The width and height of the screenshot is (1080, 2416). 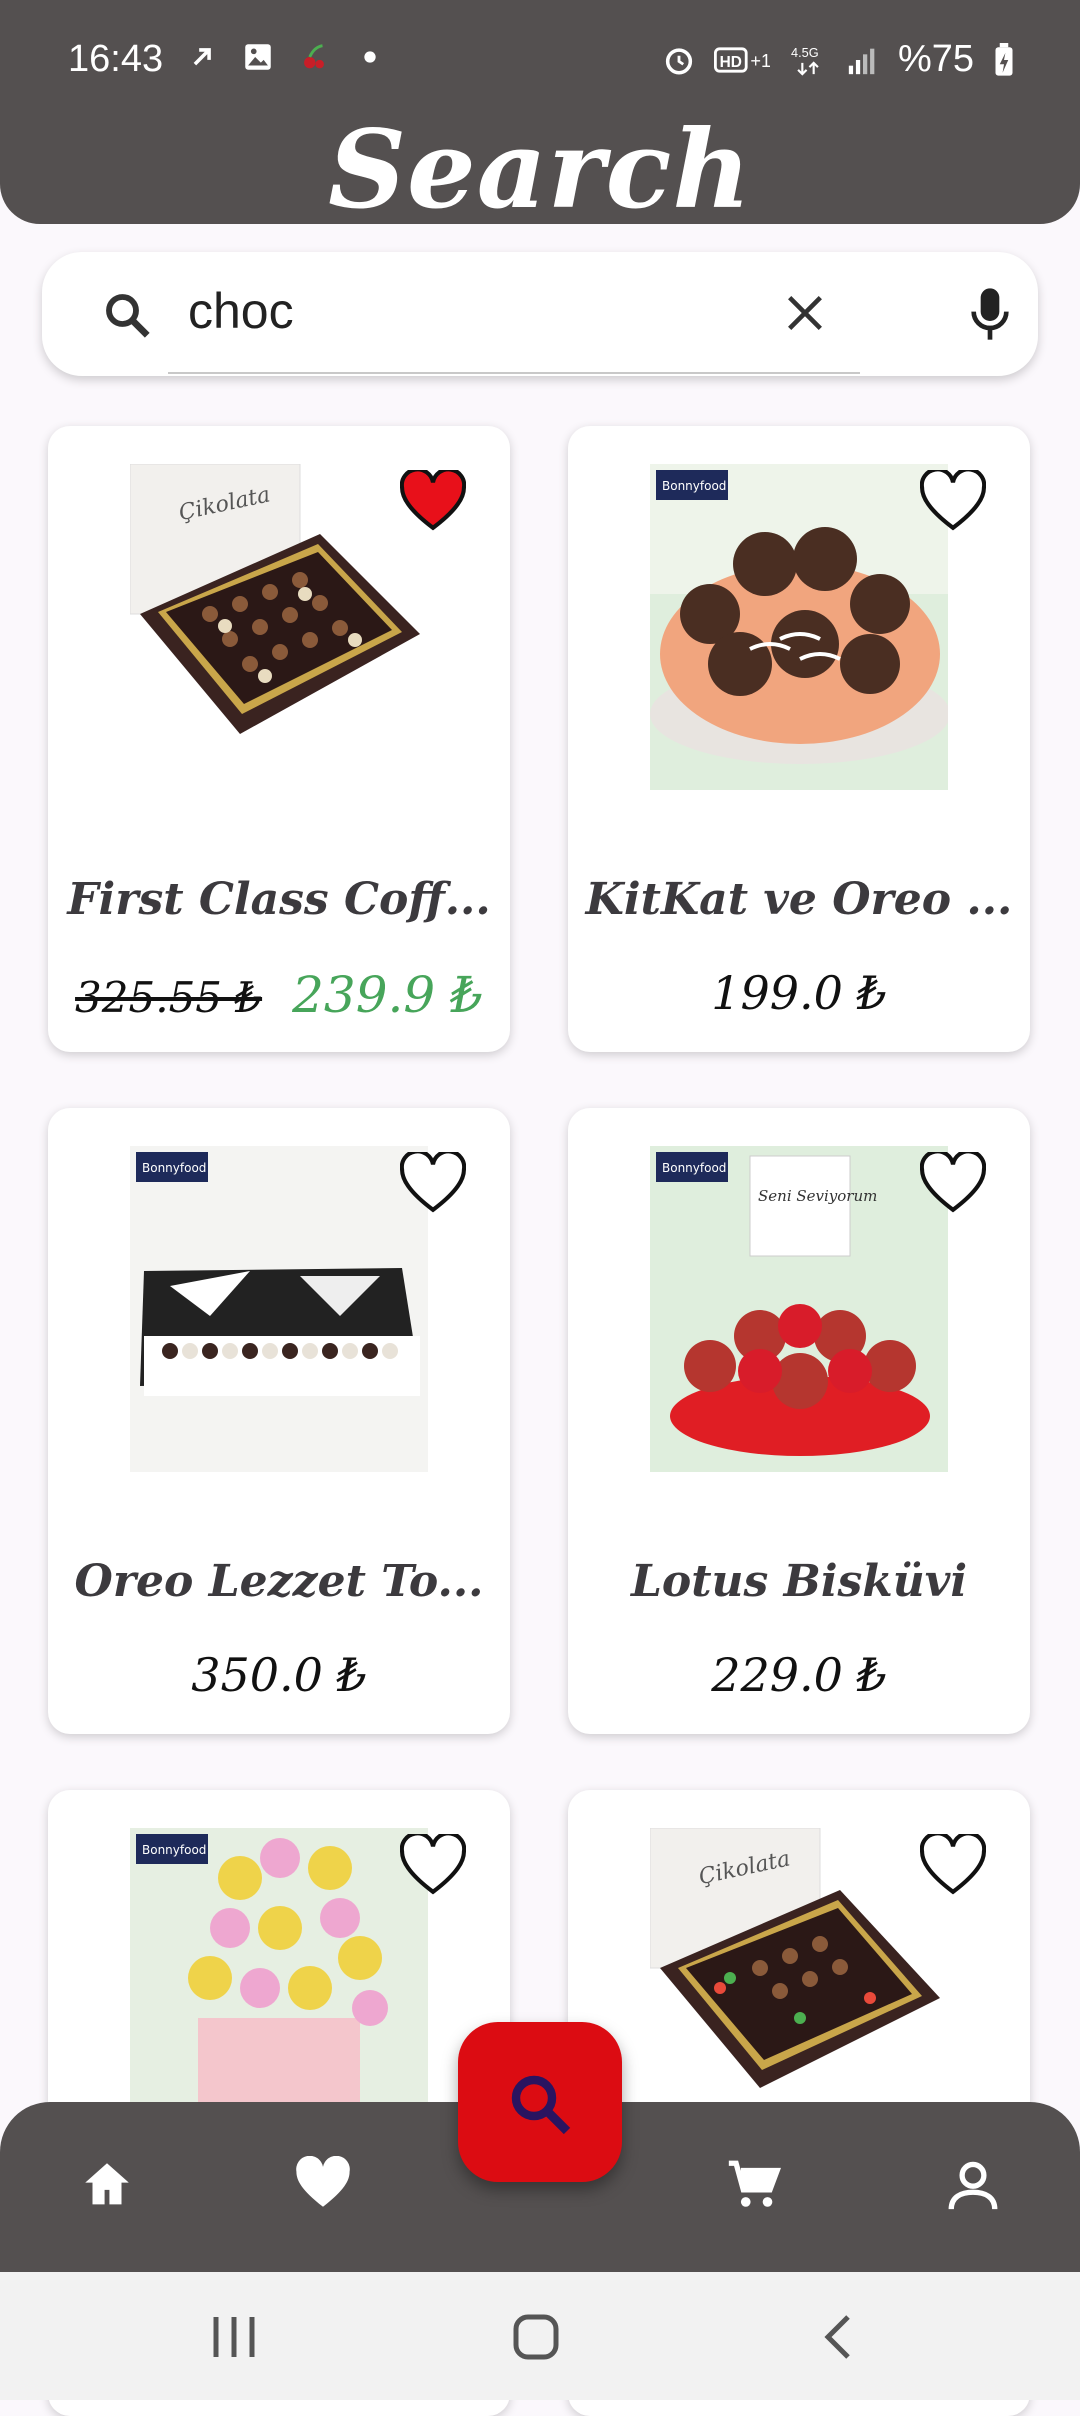 What do you see at coordinates (805, 52) in the screenshot?
I see `svg-text: 4.5G` at bounding box center [805, 52].